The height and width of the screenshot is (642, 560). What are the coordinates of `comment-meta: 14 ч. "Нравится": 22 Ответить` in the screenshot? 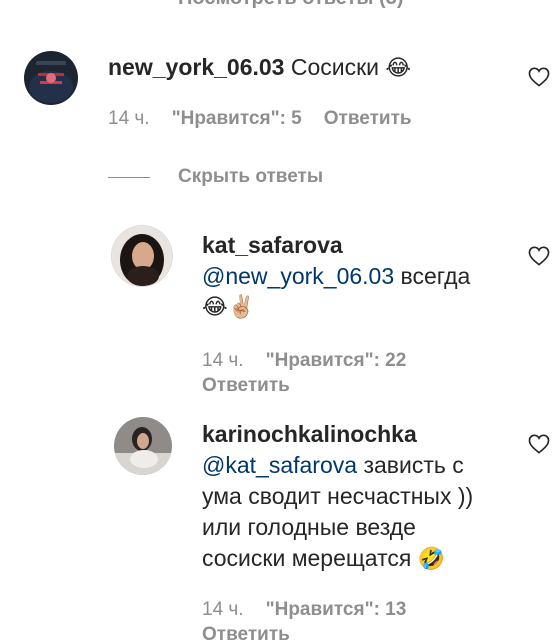 It's located at (304, 373).